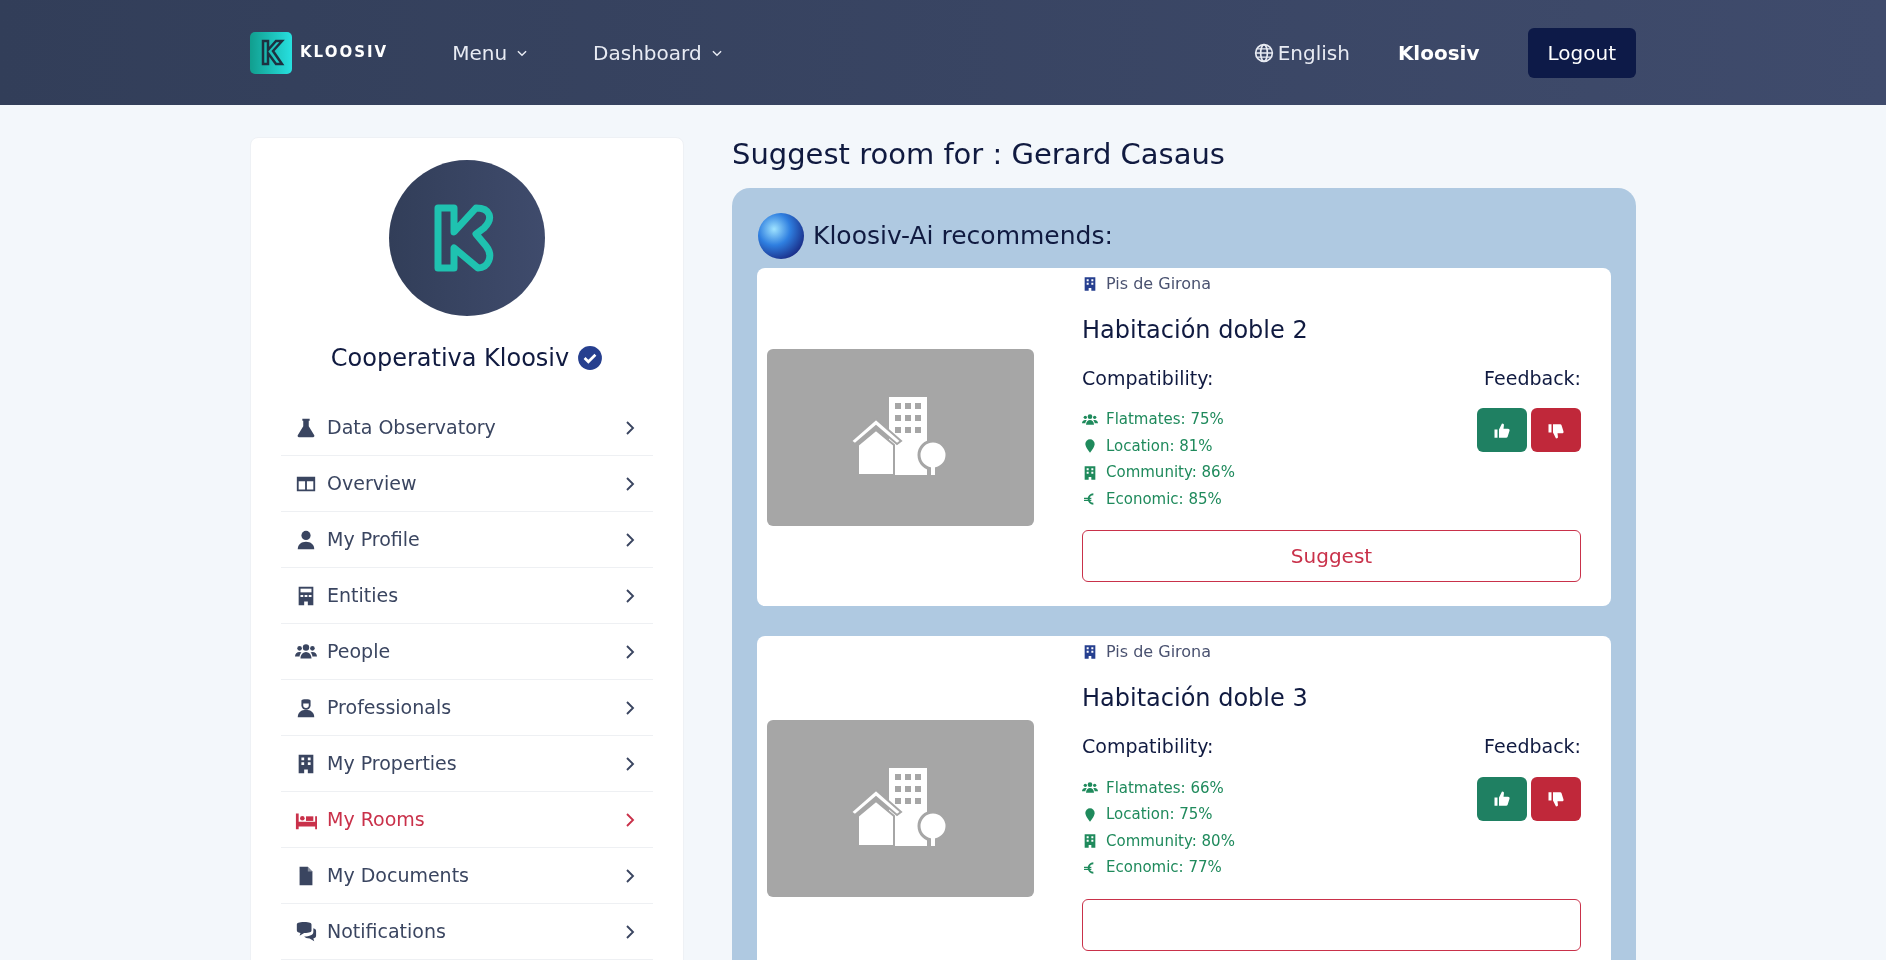 This screenshot has height=960, width=1886. Describe the element at coordinates (467, 596) in the screenshot. I see `sidebar-item: Entities` at that location.